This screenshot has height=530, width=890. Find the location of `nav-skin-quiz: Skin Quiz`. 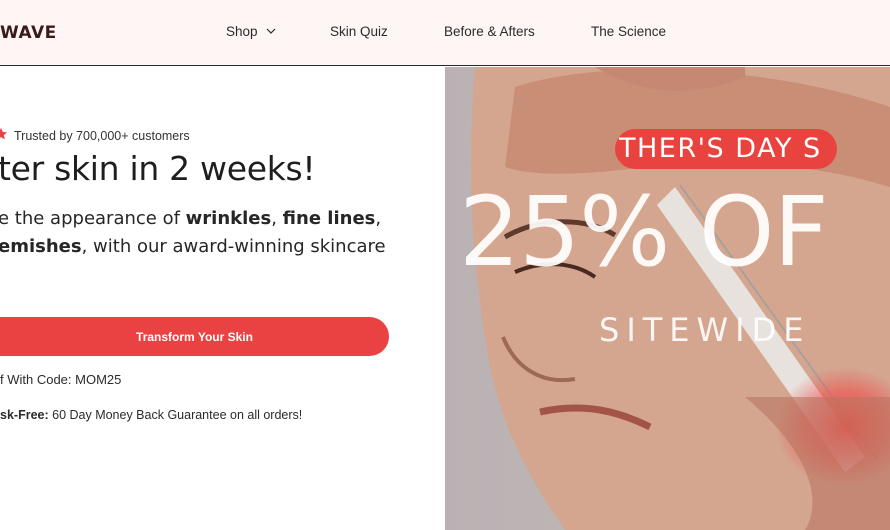

nav-skin-quiz: Skin Quiz is located at coordinates (359, 32).